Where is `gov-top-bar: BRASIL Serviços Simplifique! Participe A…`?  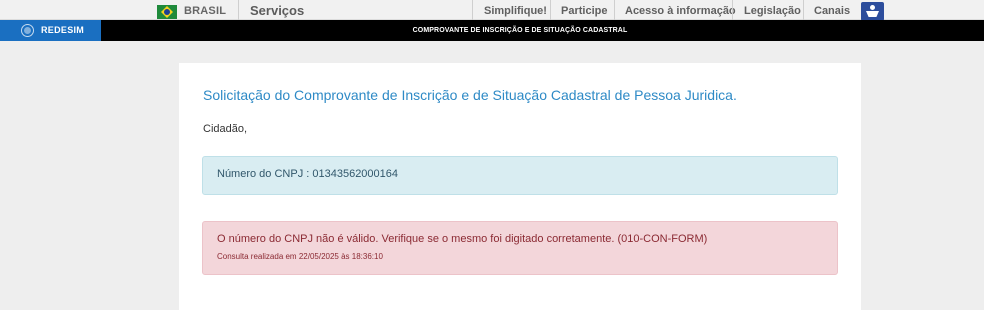 gov-top-bar: BRASIL Serviços Simplifique! Participe A… is located at coordinates (492, 10).